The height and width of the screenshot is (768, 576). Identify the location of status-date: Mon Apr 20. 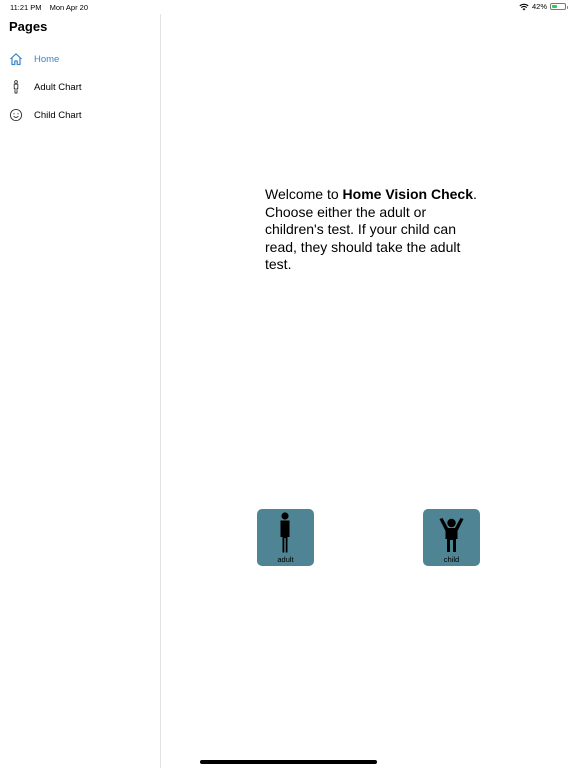
(68, 7).